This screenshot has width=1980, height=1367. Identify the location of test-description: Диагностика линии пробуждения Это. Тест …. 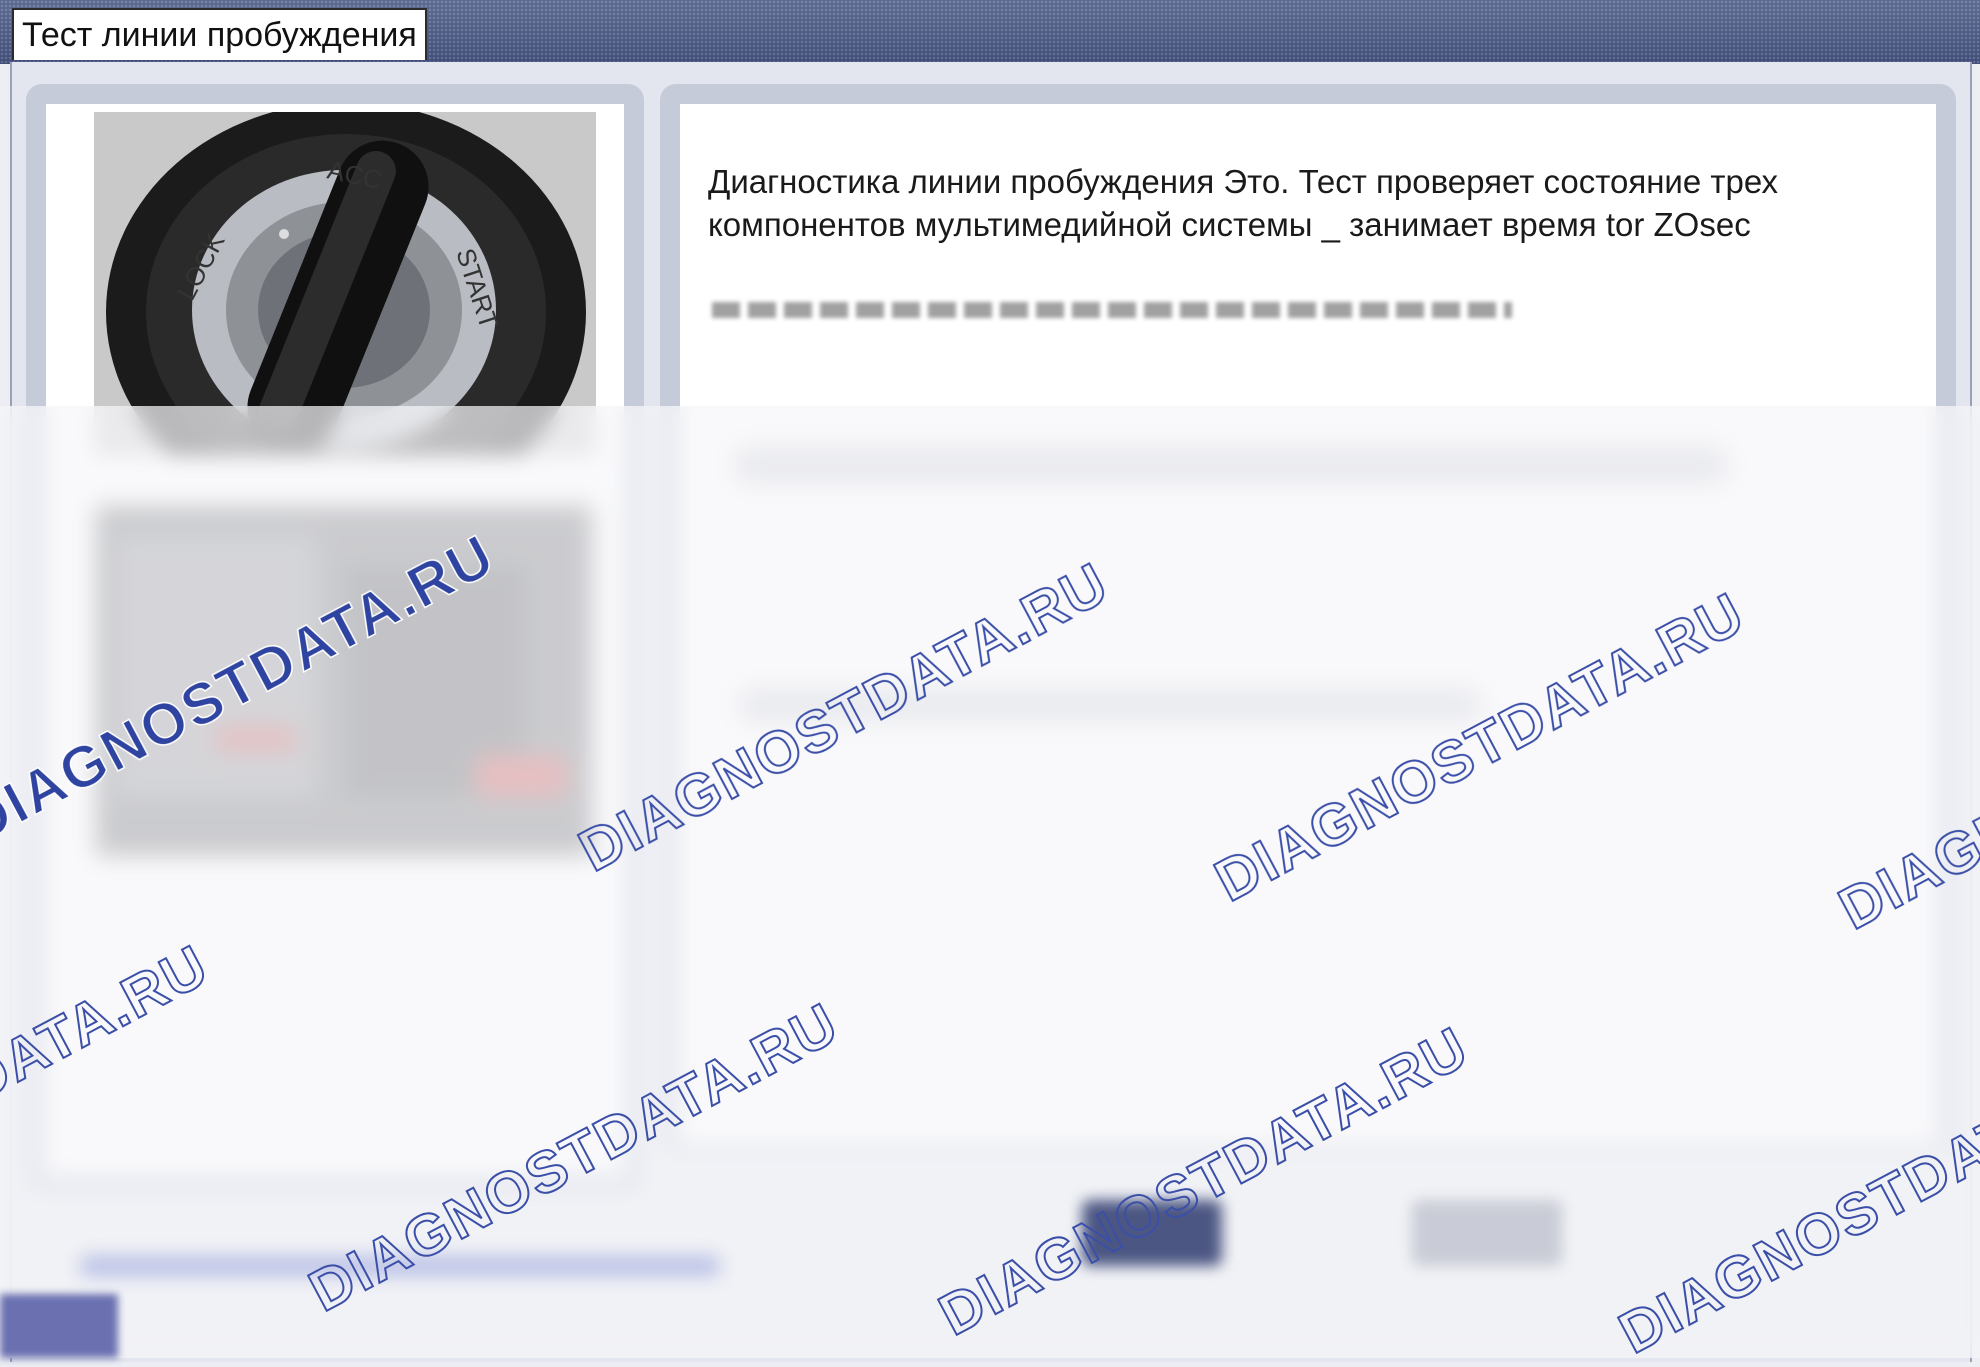
(1313, 203).